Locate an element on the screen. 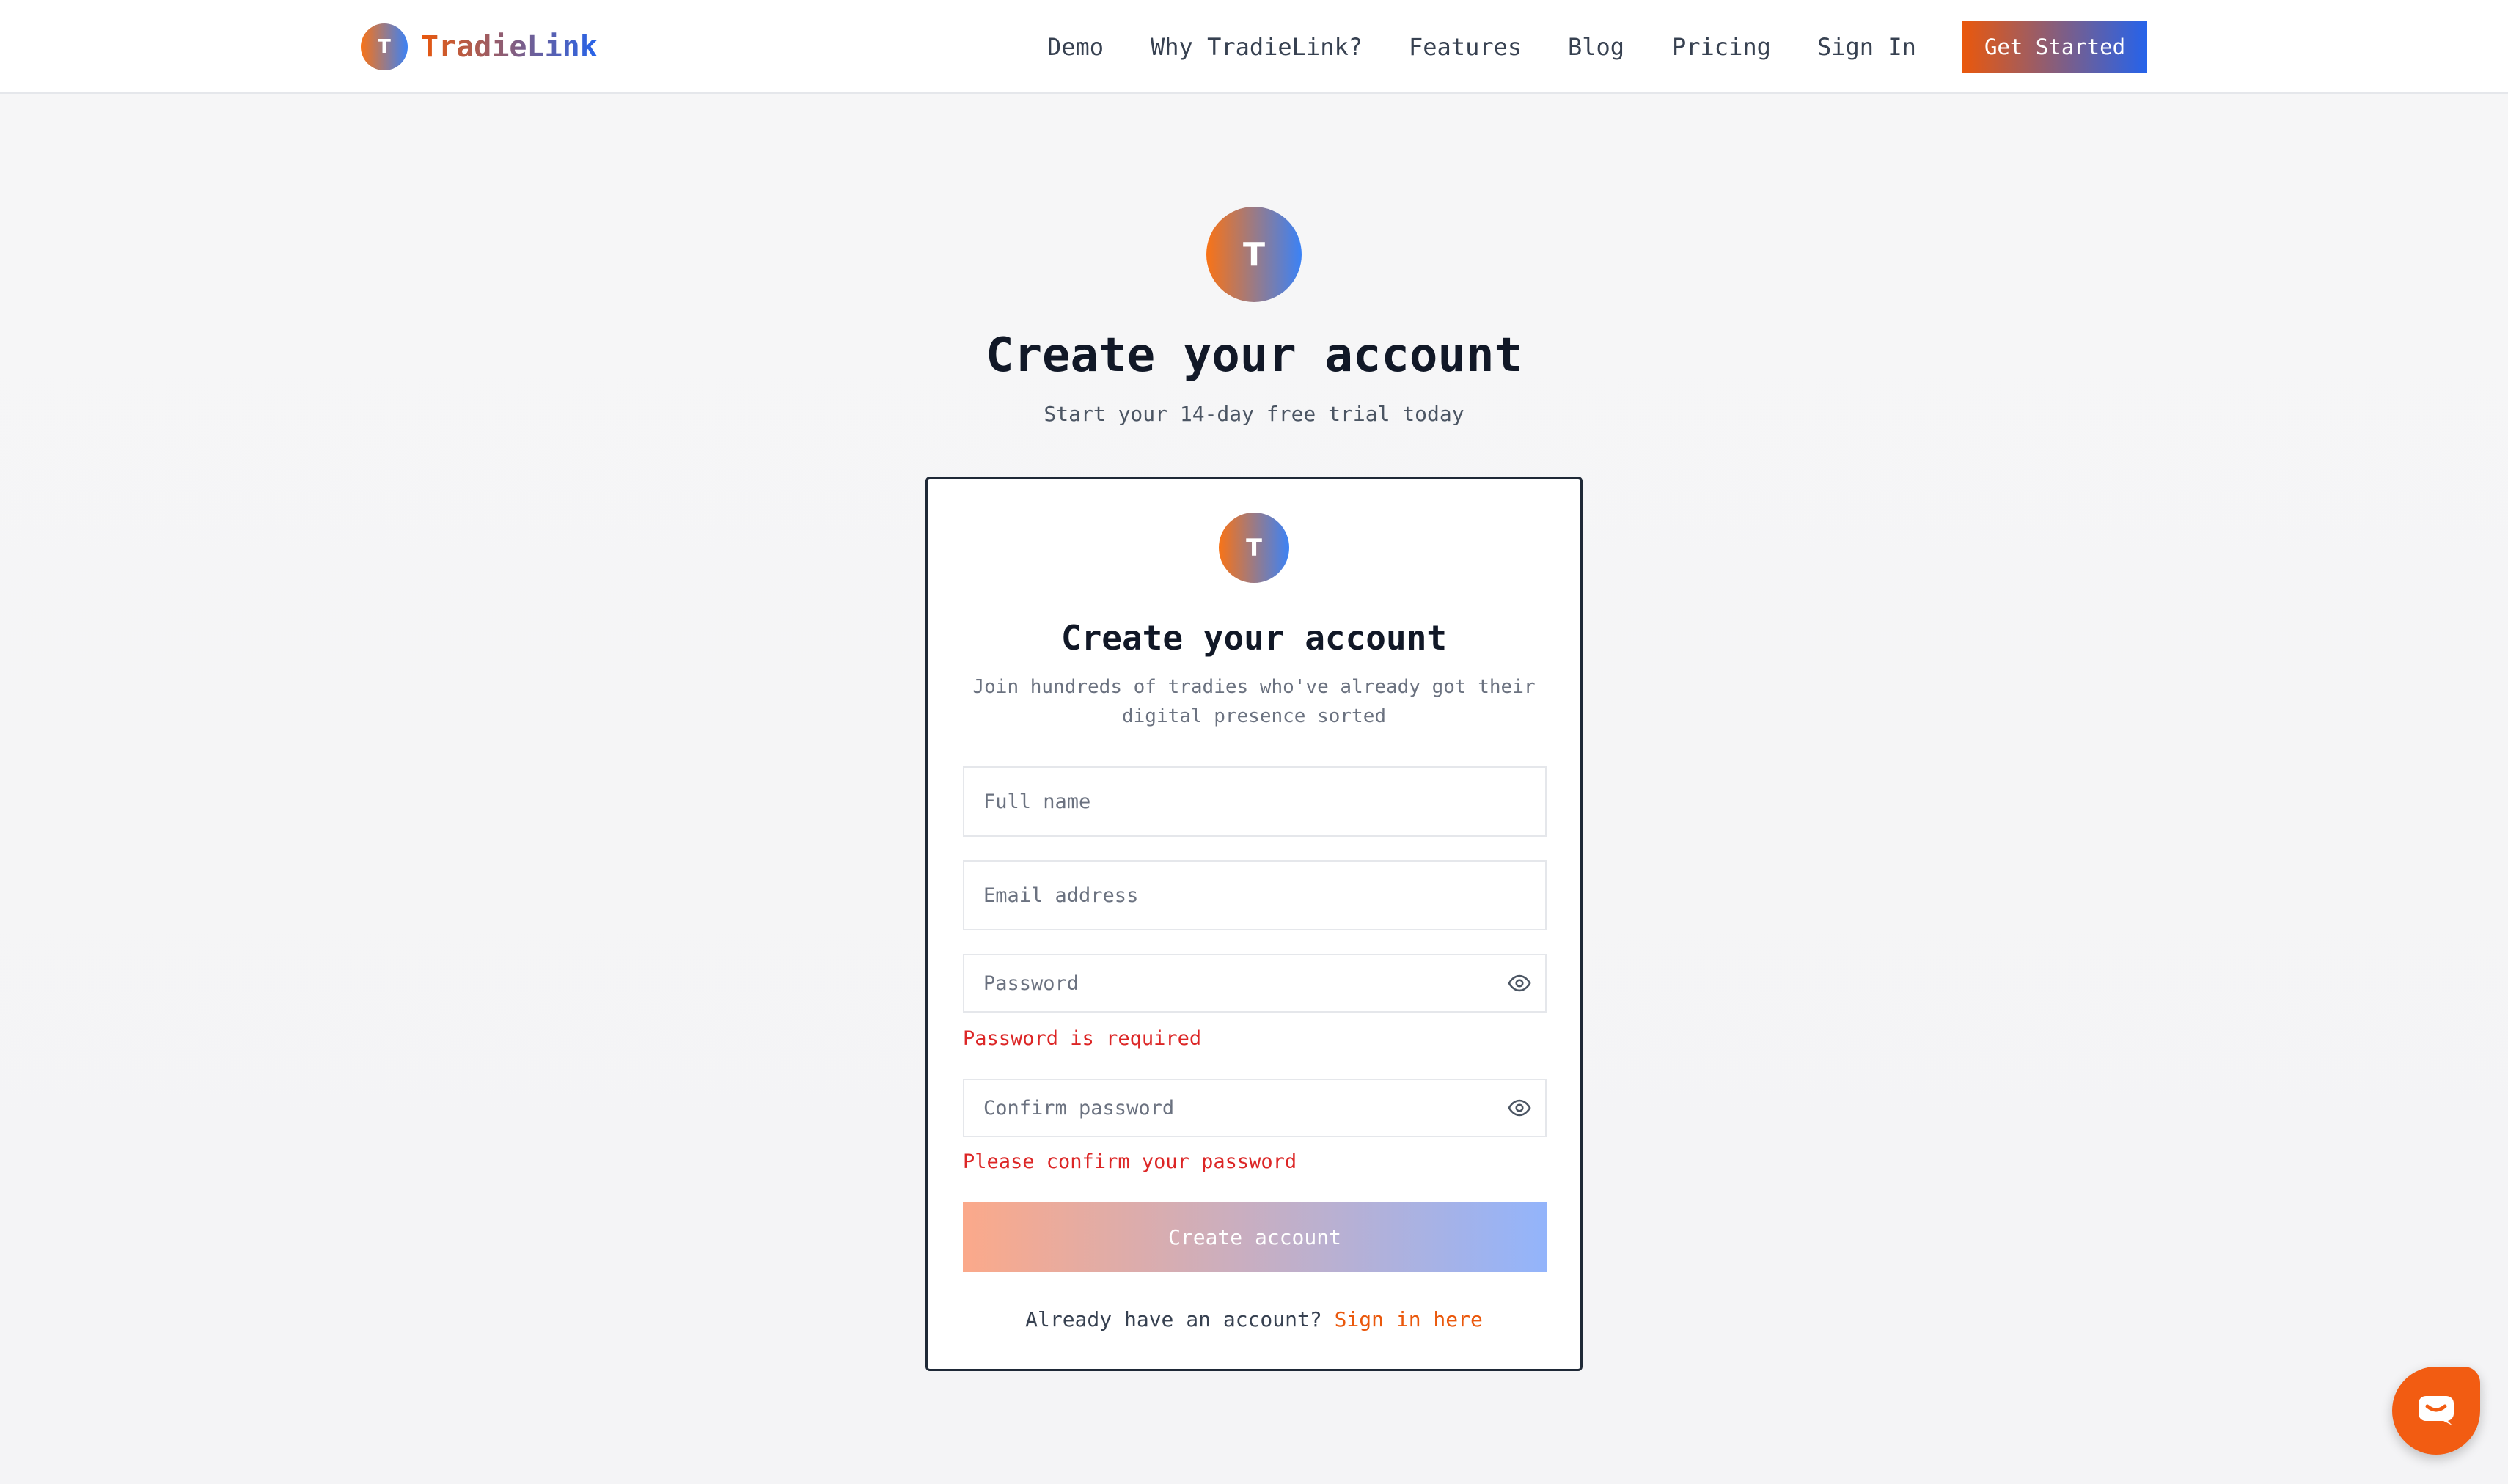 The image size is (2508, 1484). brand-initial: T is located at coordinates (384, 47).